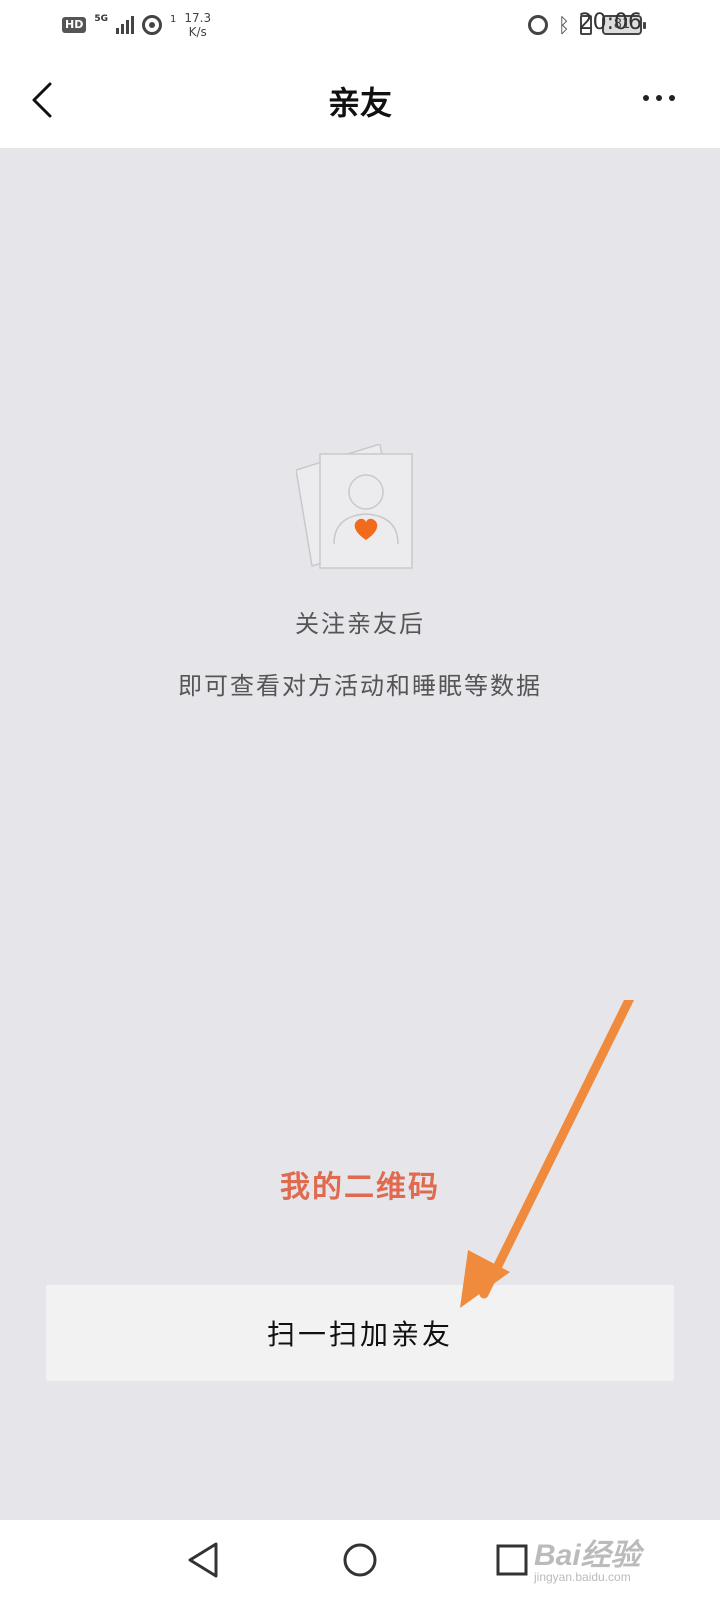 The width and height of the screenshot is (720, 1600). I want to click on status-bar: HD 5G 1 17.3 K/s ᛒ 81 20:06, so click(360, 25).